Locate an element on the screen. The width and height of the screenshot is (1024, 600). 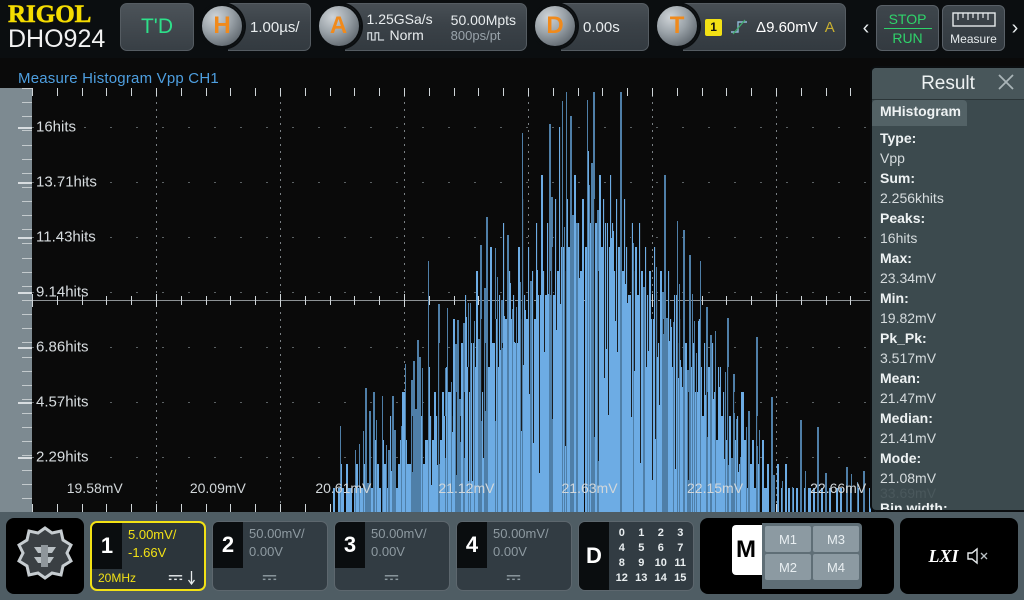
digital-line: 9 is located at coordinates (642, 563).